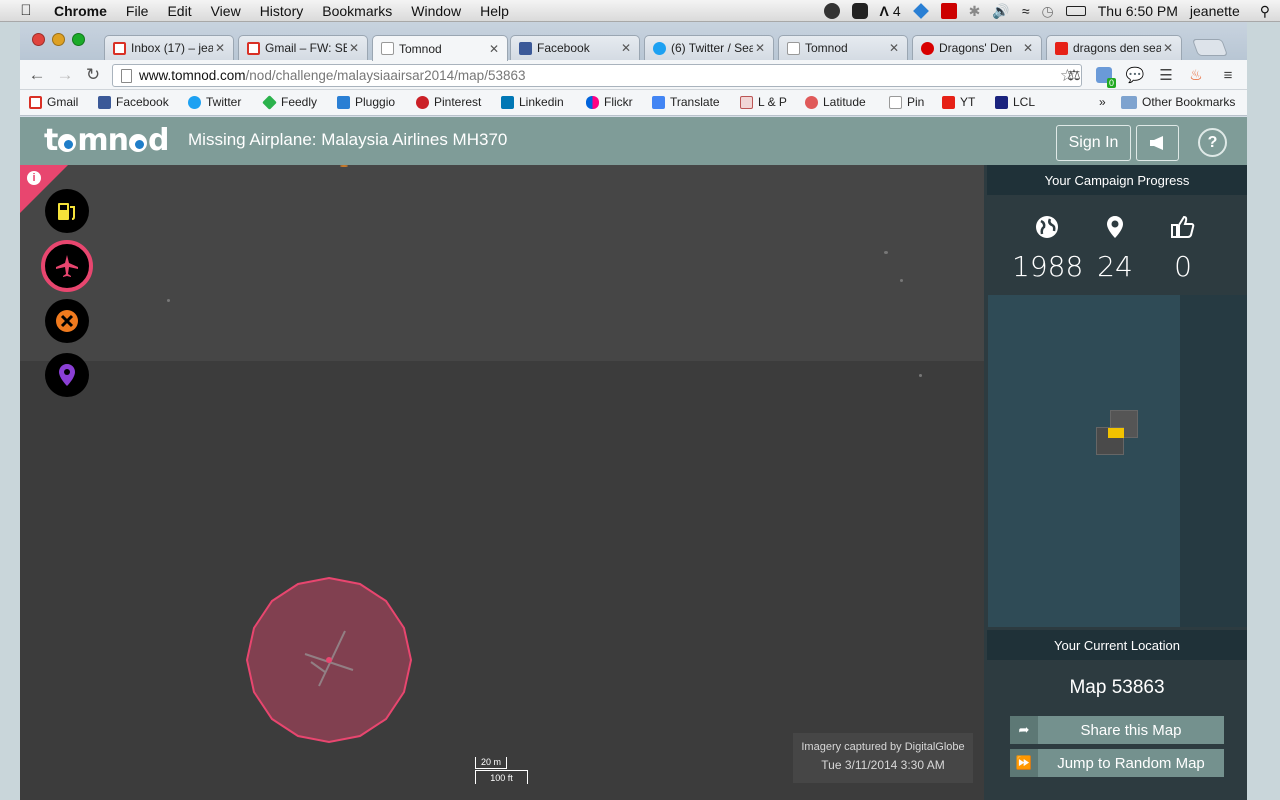 Image resolution: width=1280 pixels, height=800 pixels. What do you see at coordinates (1061, 48) in the screenshot?
I see `youtube-icon` at bounding box center [1061, 48].